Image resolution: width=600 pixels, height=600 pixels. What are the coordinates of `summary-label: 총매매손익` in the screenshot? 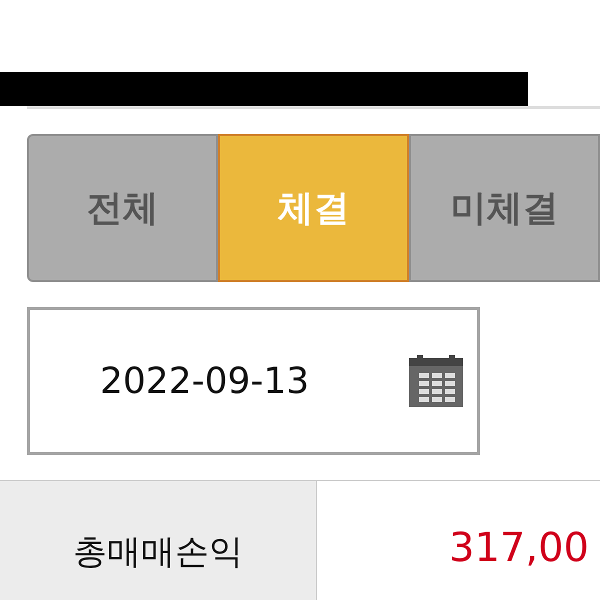 It's located at (158, 540).